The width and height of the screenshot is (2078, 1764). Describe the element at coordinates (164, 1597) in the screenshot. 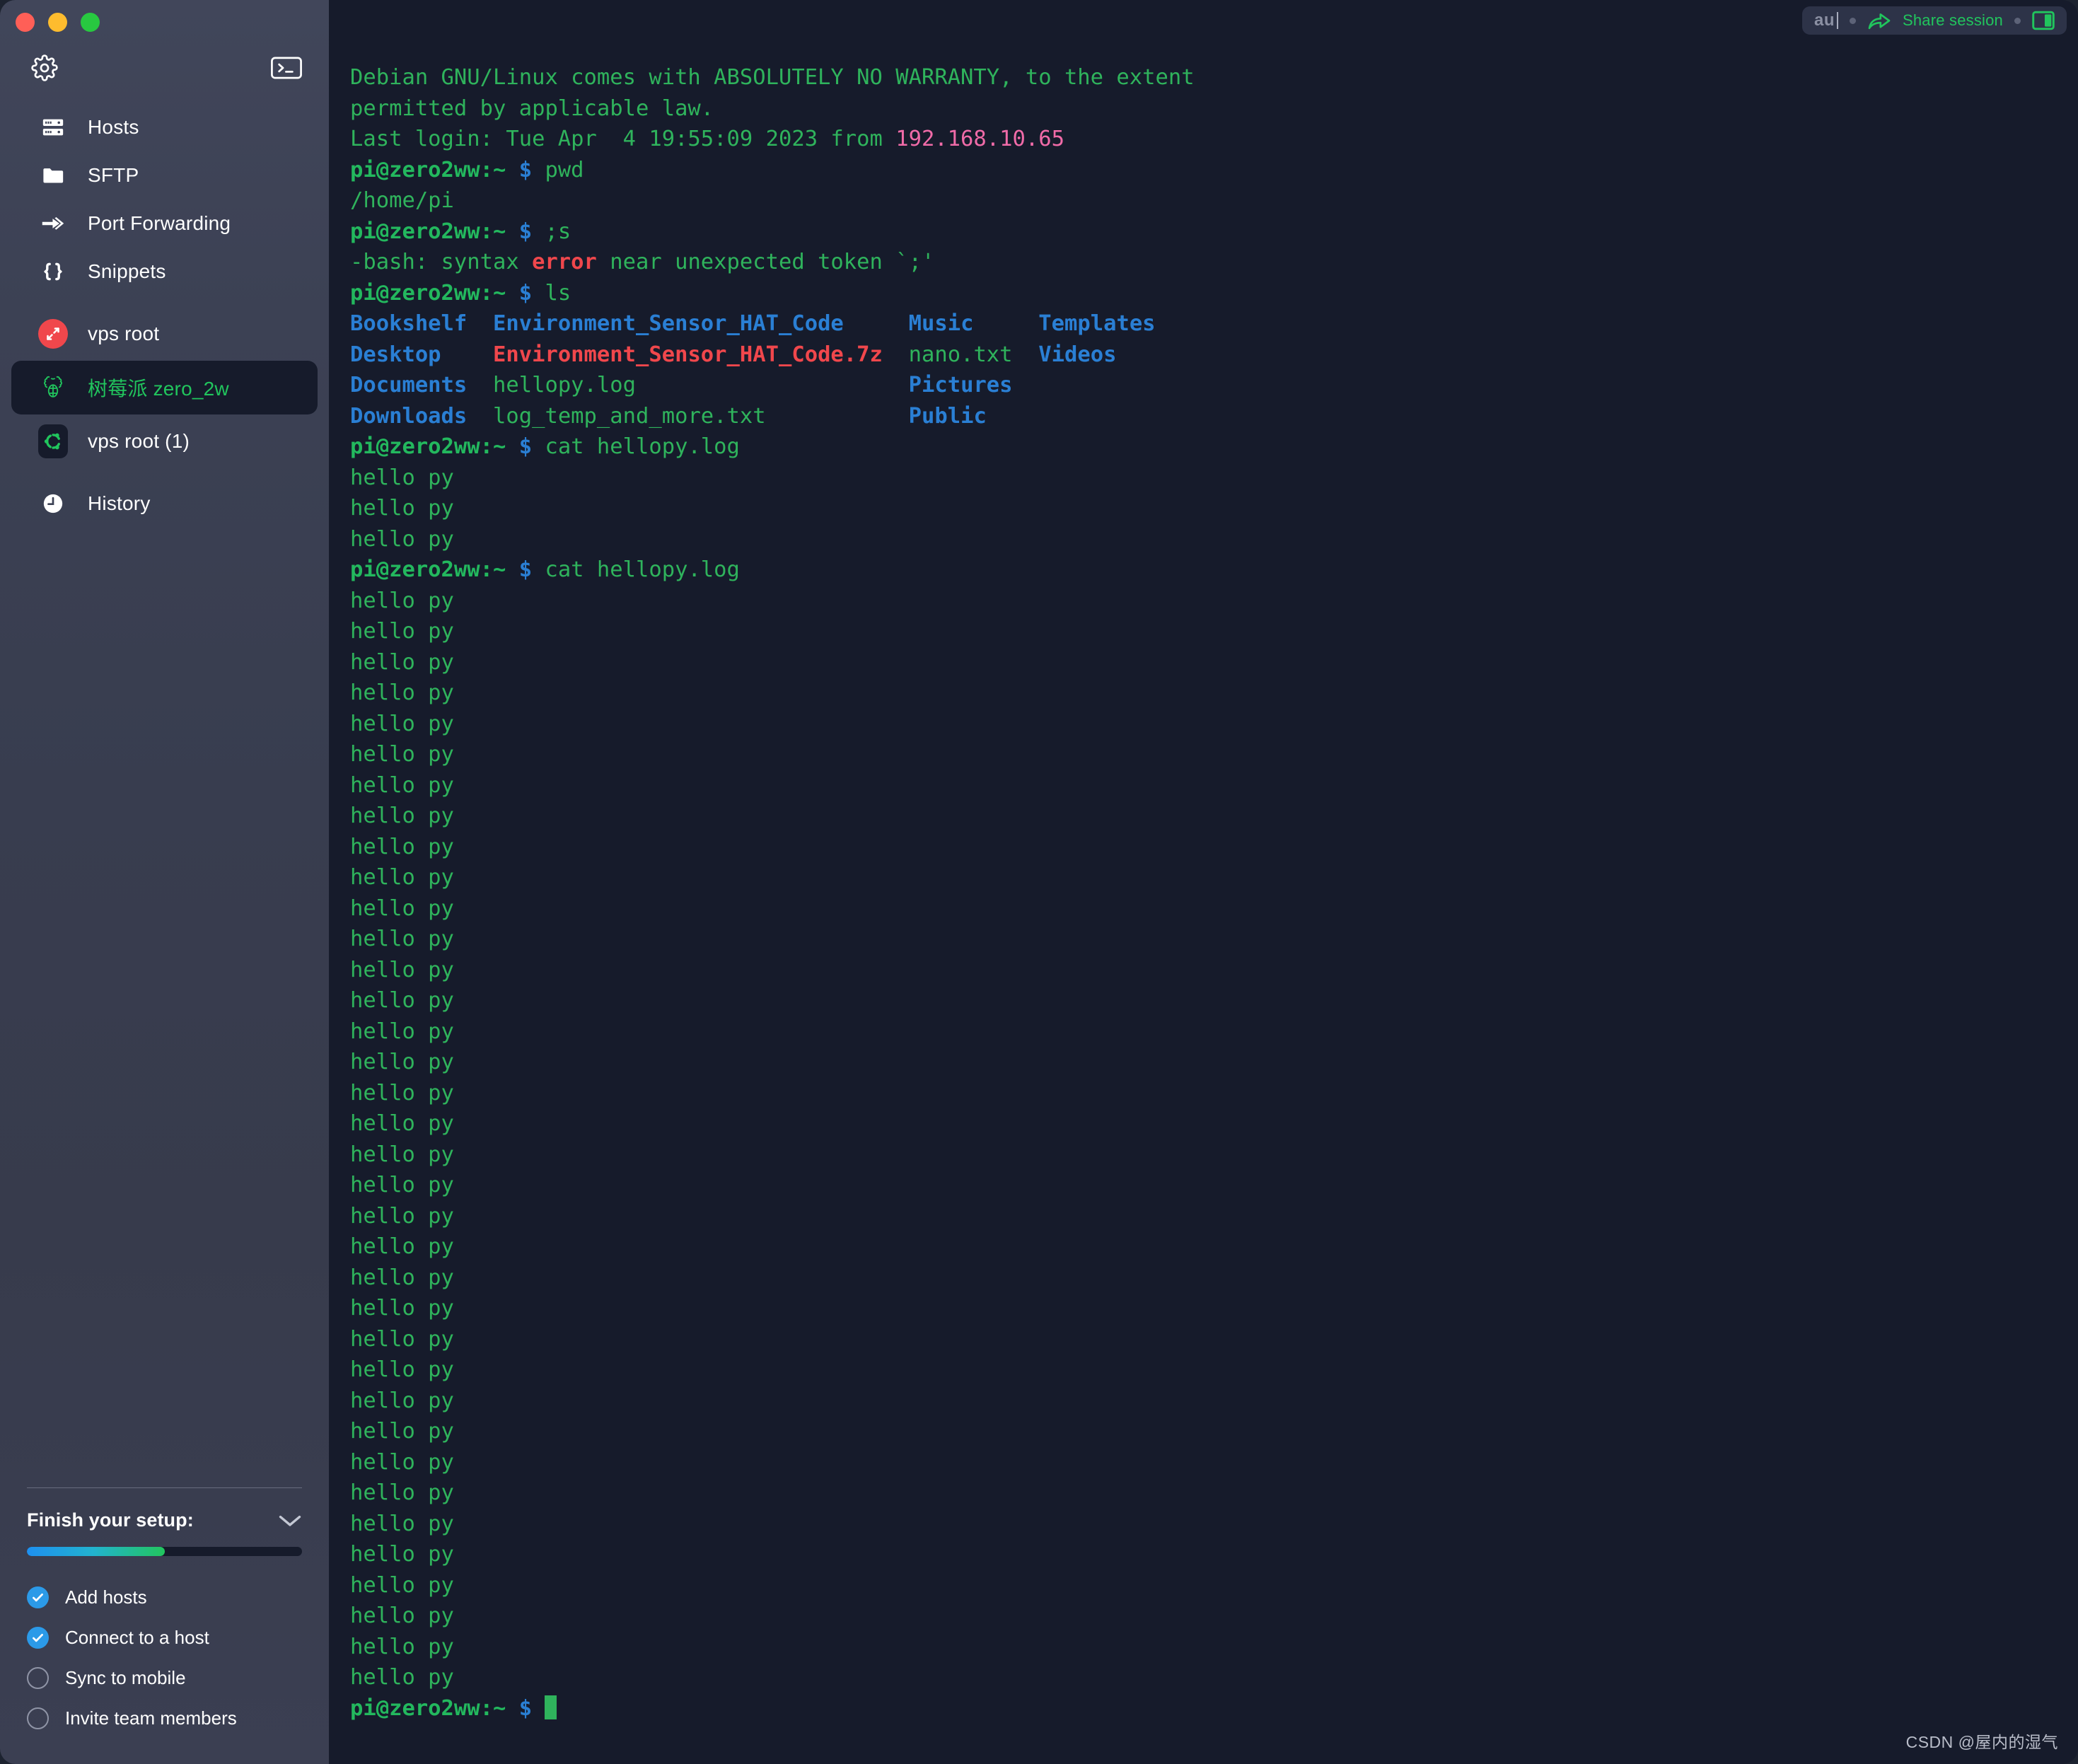

I see `setup-task-add-hosts: Add hosts` at that location.